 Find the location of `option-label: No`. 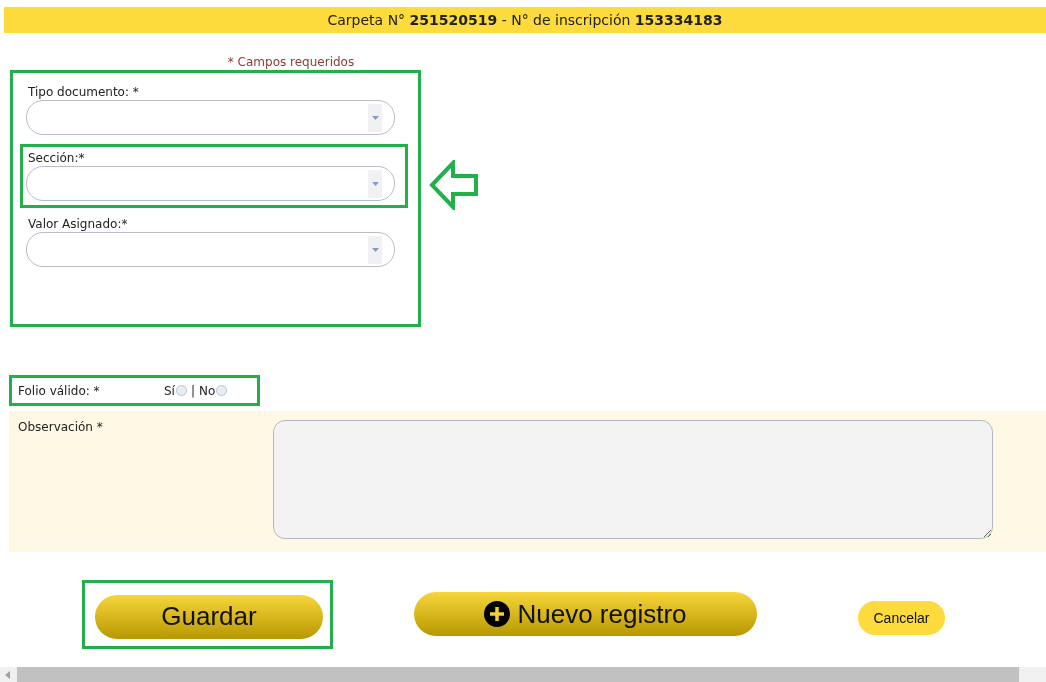

option-label: No is located at coordinates (207, 390).